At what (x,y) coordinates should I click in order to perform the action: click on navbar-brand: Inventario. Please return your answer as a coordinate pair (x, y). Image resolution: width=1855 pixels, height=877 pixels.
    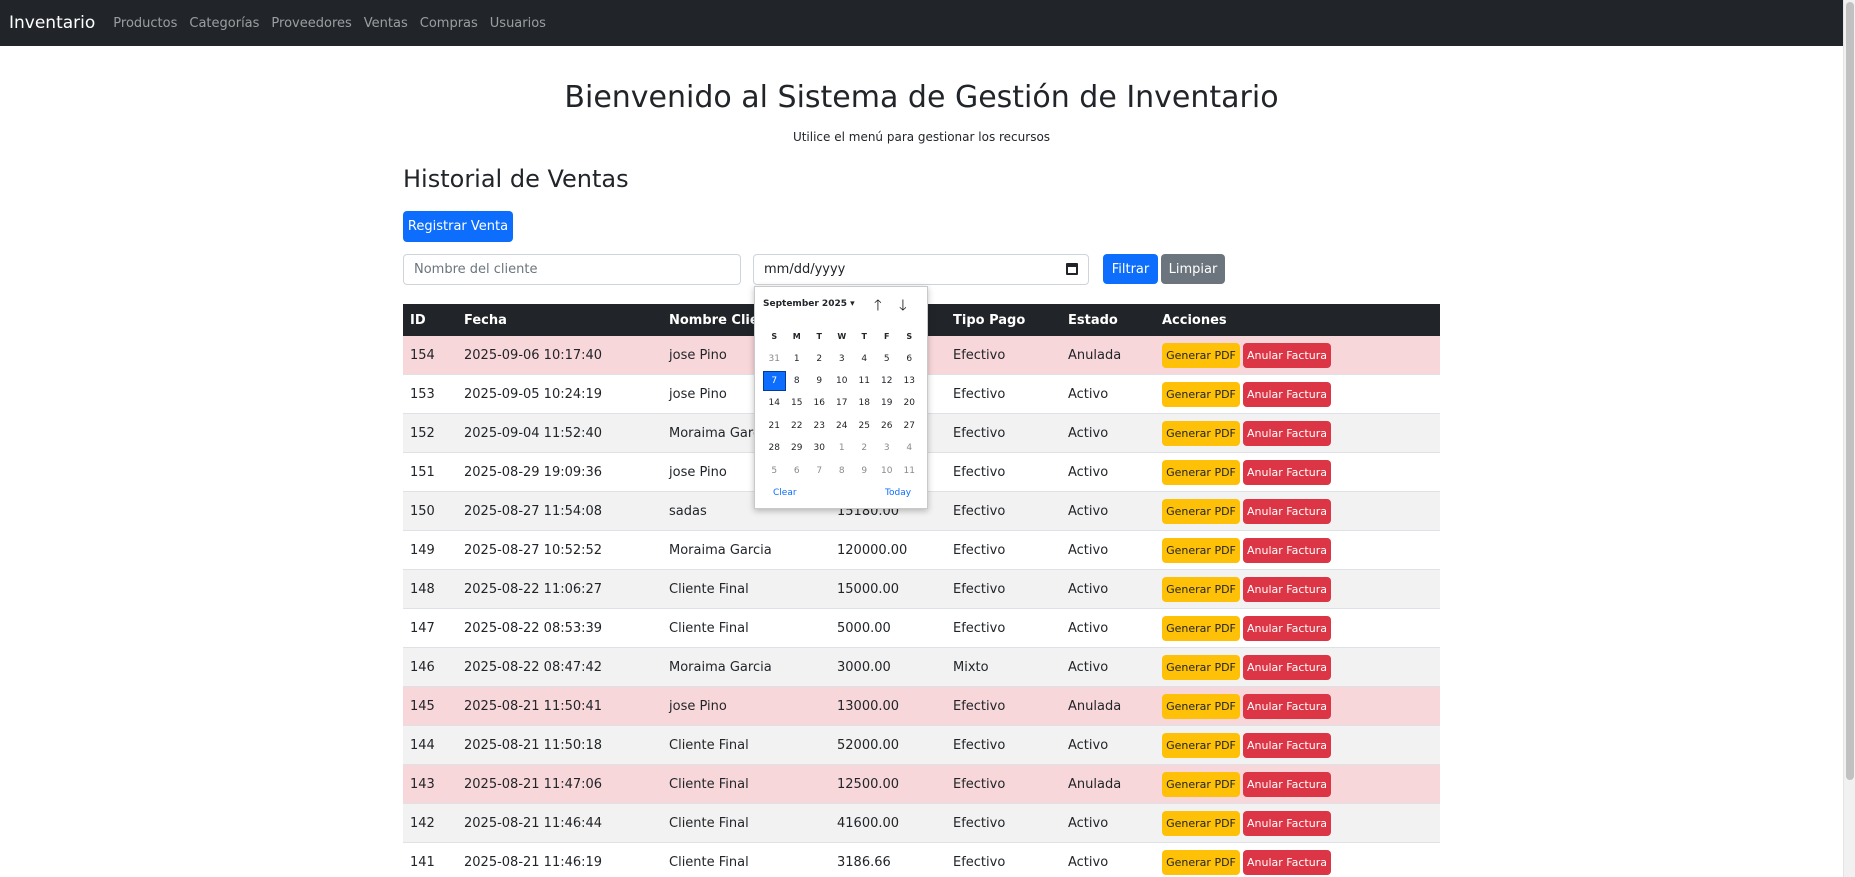
    Looking at the image, I should click on (52, 23).